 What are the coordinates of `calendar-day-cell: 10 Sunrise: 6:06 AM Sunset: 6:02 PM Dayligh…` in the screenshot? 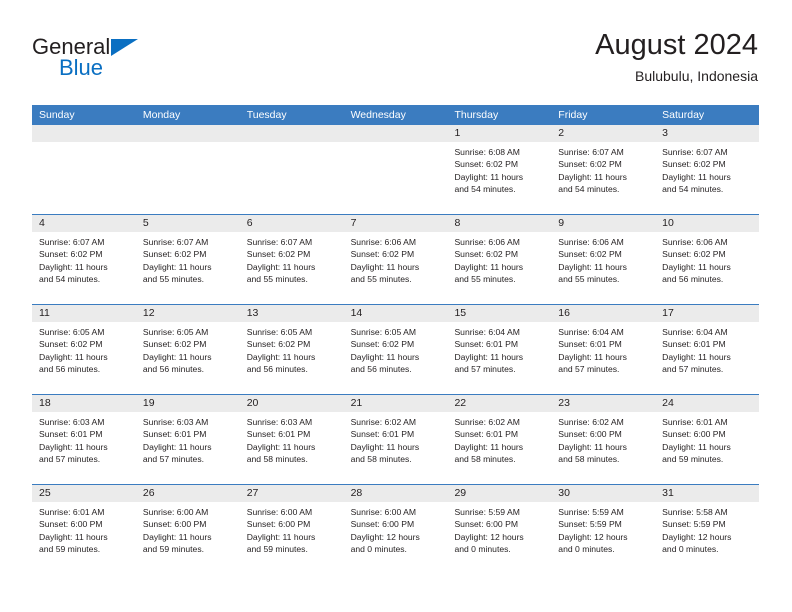 It's located at (707, 259).